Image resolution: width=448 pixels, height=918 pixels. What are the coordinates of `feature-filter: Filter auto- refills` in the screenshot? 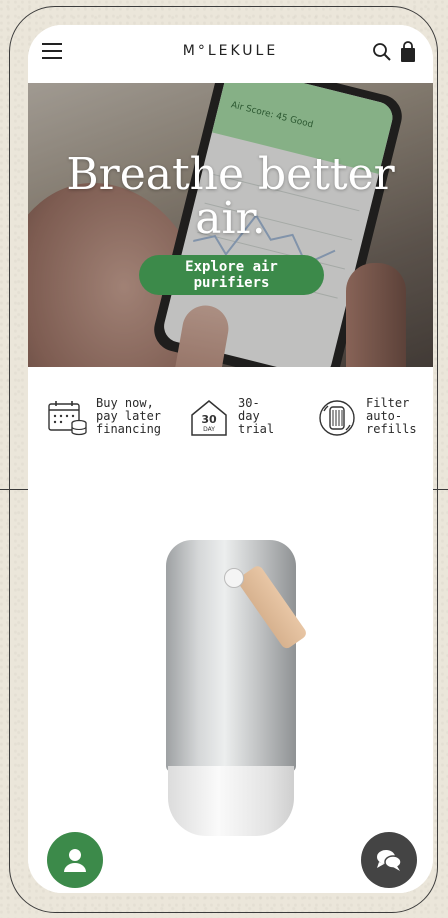 It's located at (366, 418).